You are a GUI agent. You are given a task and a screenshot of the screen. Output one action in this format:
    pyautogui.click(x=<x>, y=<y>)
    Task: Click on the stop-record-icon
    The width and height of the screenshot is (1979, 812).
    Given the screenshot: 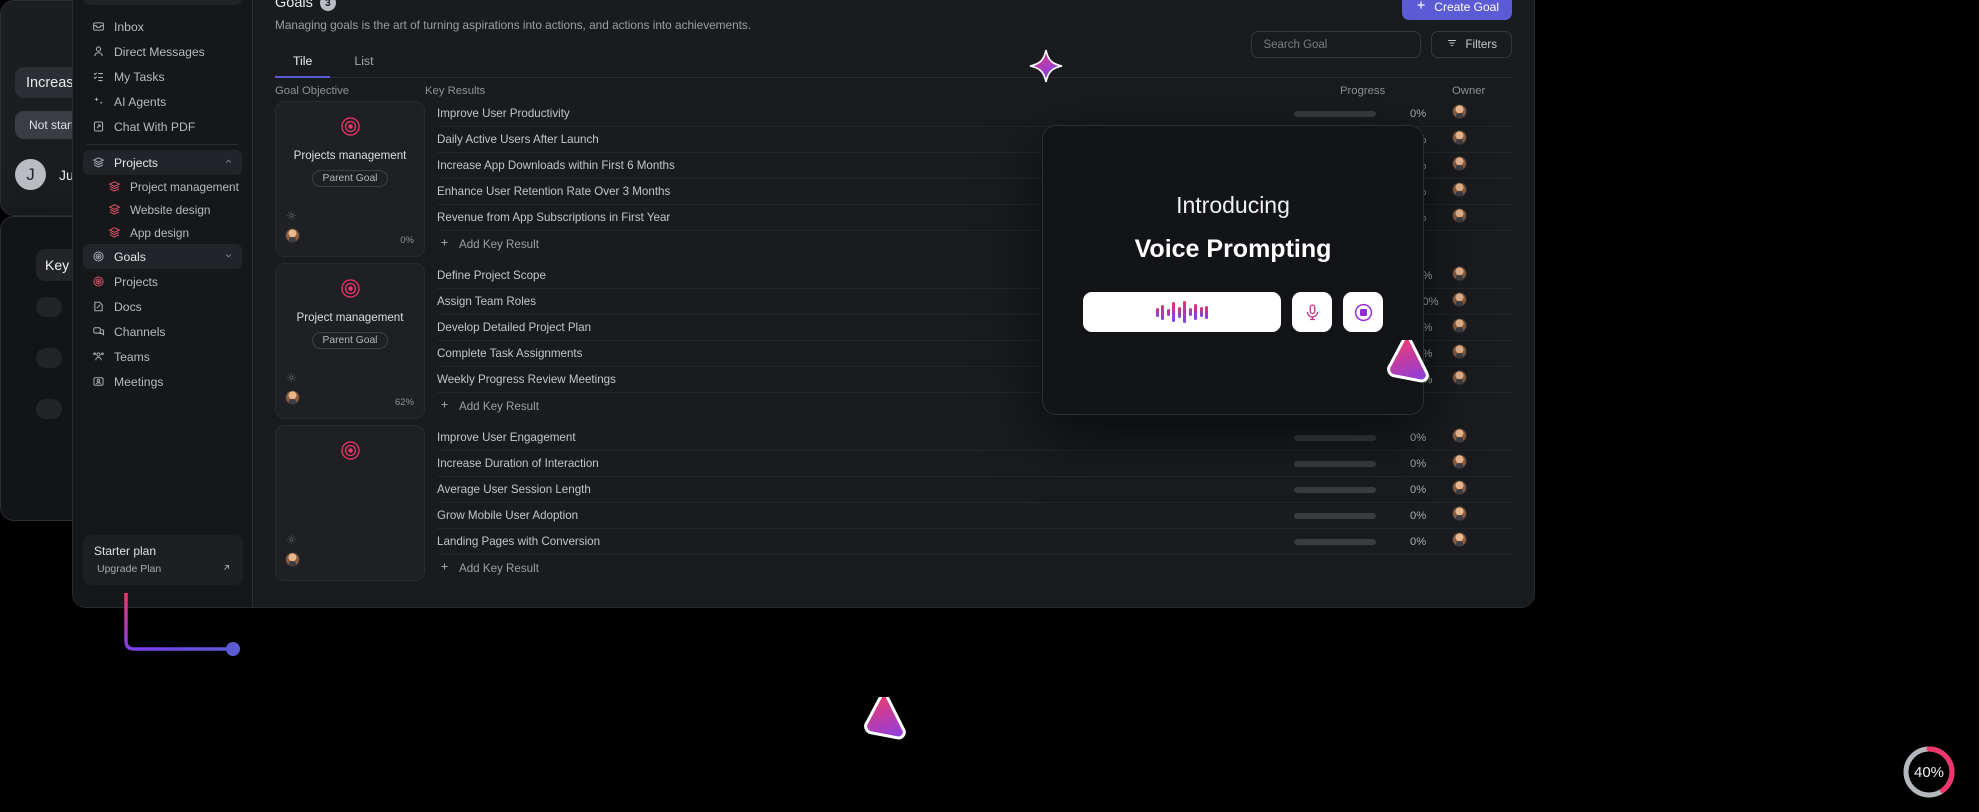 What is the action you would take?
    pyautogui.click(x=1363, y=312)
    